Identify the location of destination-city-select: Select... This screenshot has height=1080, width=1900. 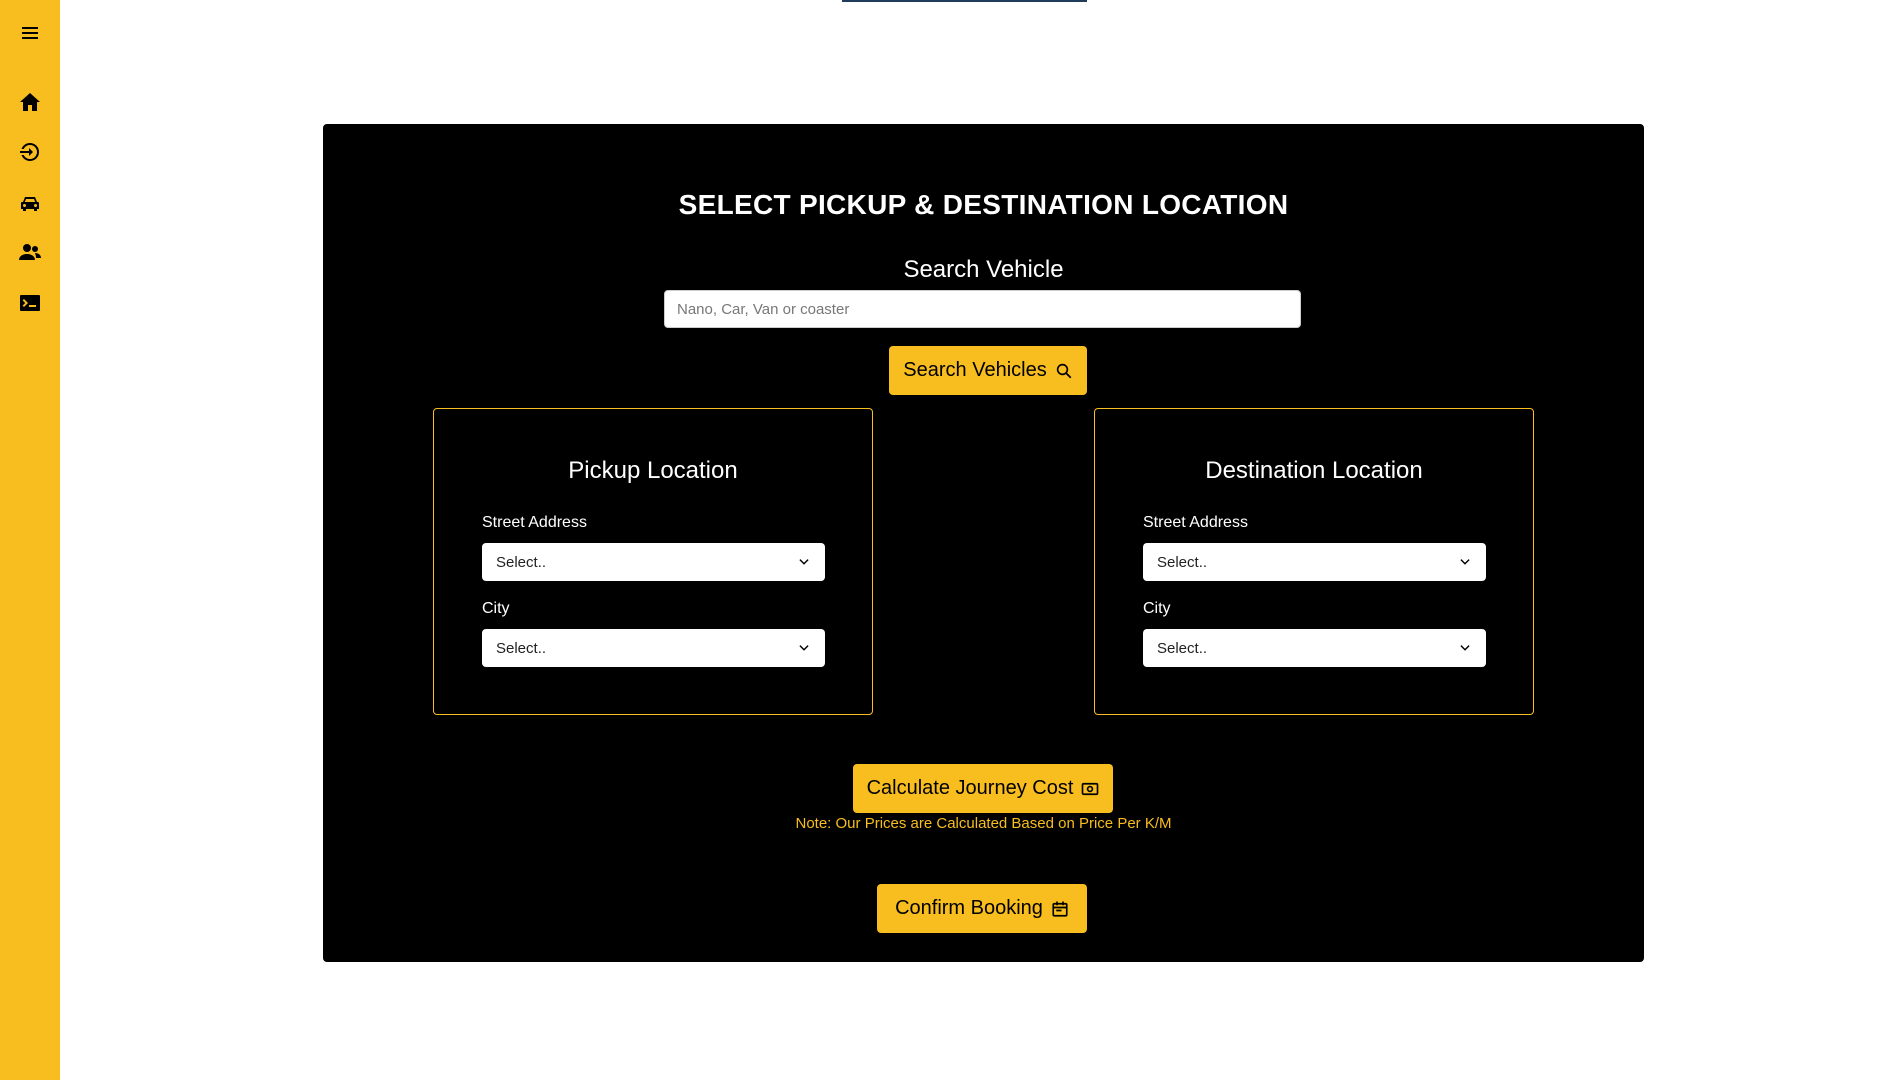
(1314, 648).